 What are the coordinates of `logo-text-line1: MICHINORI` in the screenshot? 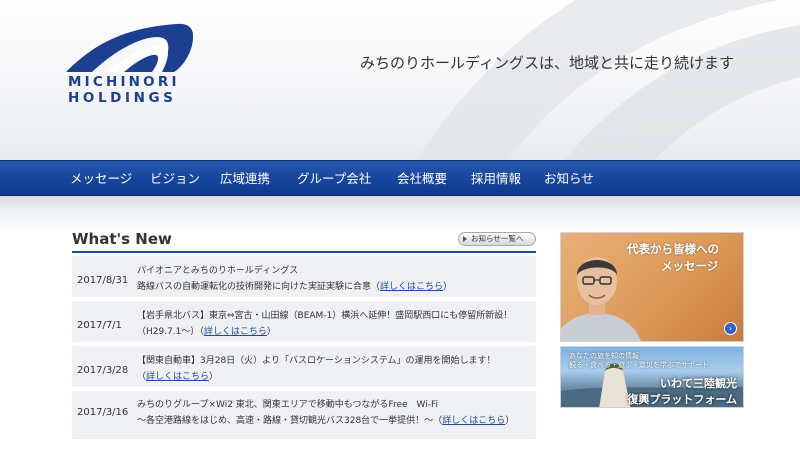 It's located at (124, 82).